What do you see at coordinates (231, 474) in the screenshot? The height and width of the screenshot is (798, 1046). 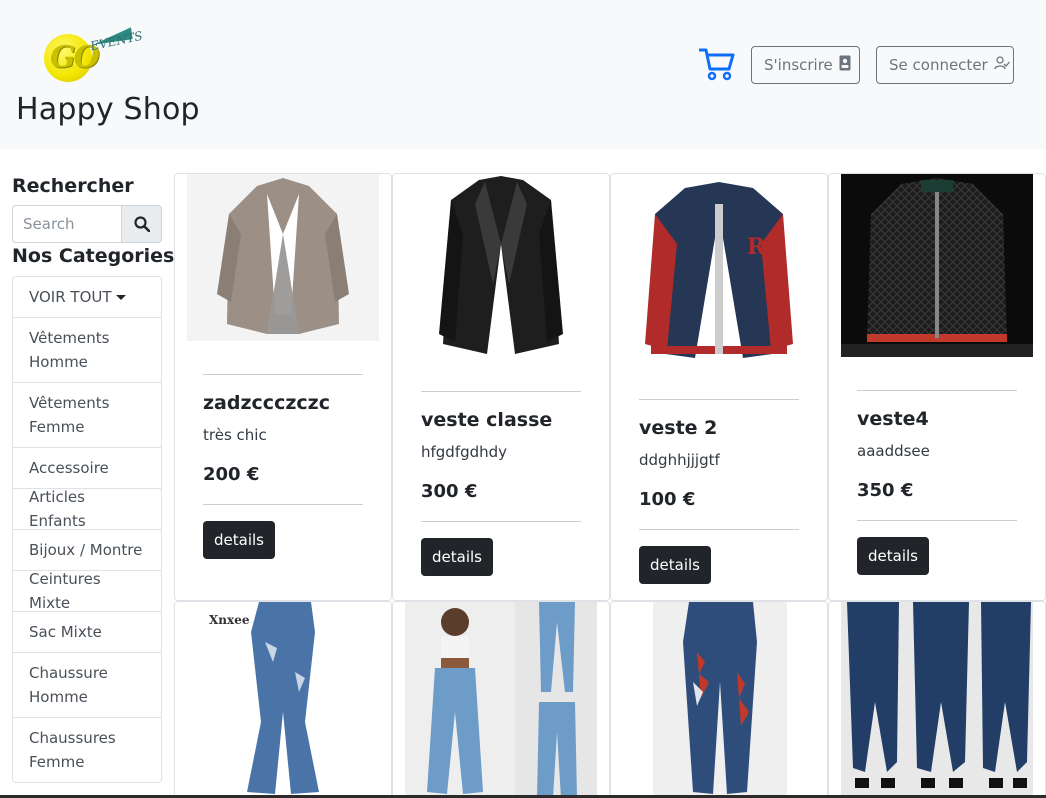 I see `product-price: 200 €` at bounding box center [231, 474].